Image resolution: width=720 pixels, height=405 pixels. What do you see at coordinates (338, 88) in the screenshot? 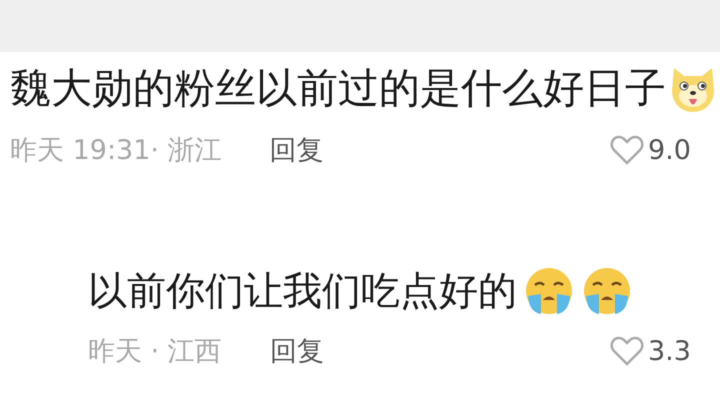
I see `comment-text: 魏大勋的粉丝以前过的是什么好日子` at bounding box center [338, 88].